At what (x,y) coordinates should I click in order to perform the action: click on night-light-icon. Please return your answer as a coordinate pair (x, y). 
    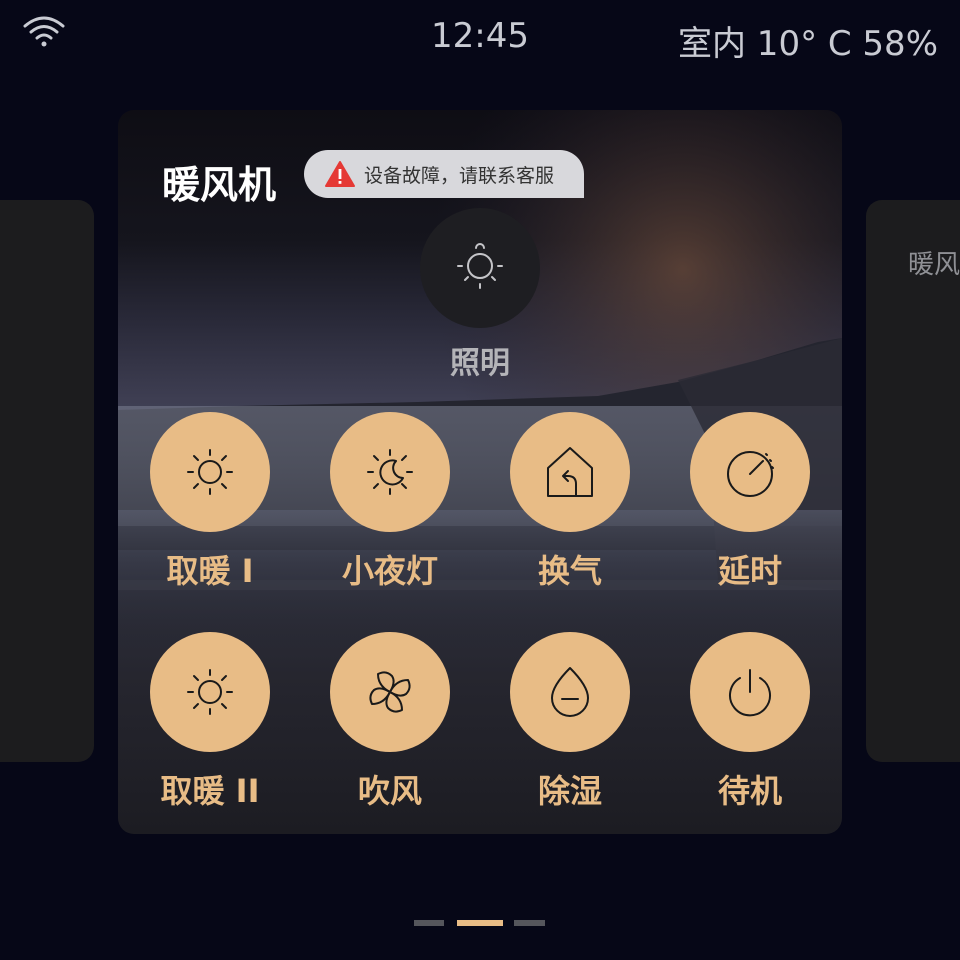
    Looking at the image, I should click on (390, 472).